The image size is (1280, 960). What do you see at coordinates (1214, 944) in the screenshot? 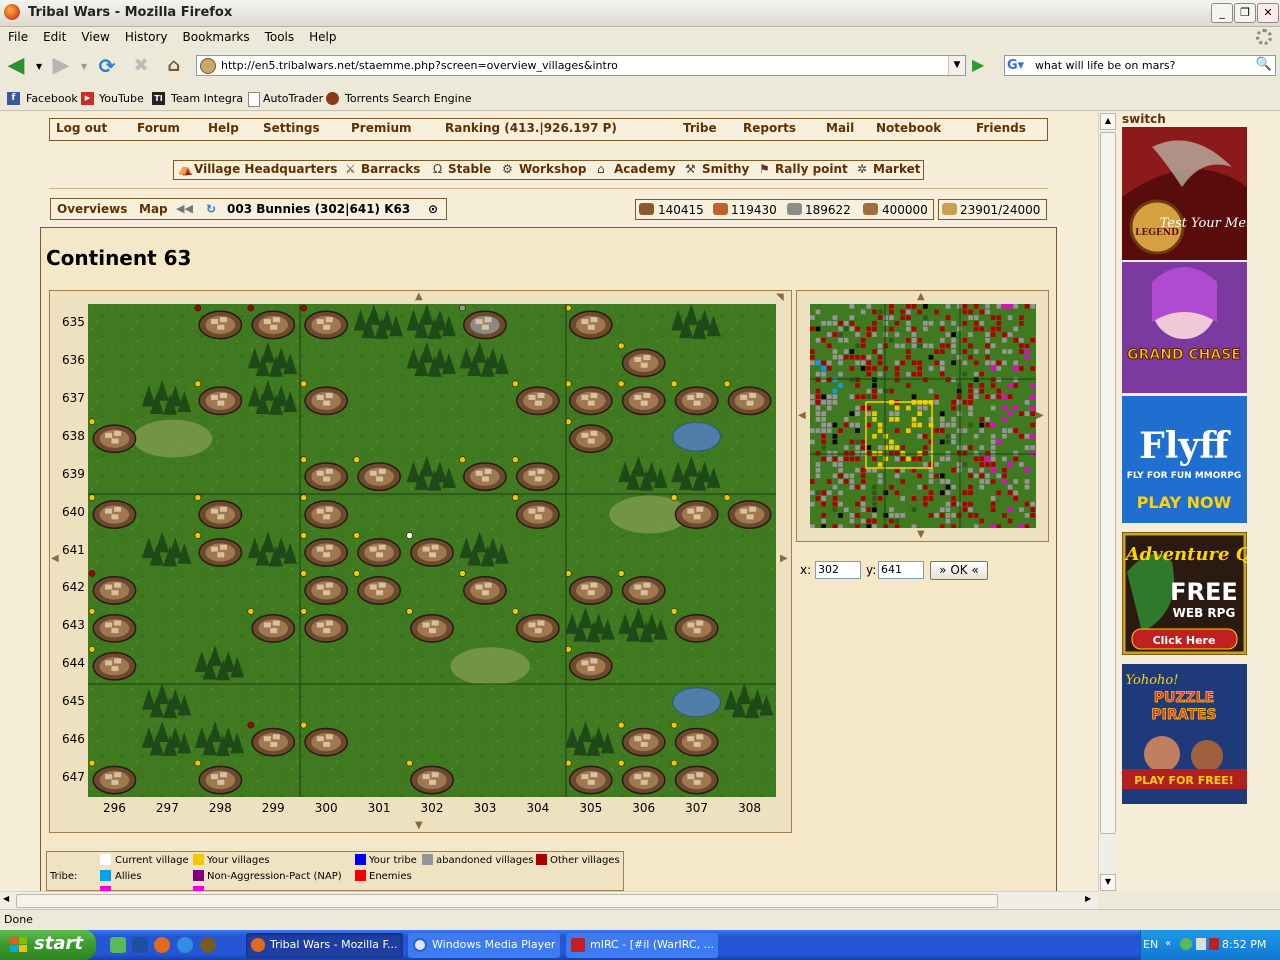
I see `tray-security-icon` at bounding box center [1214, 944].